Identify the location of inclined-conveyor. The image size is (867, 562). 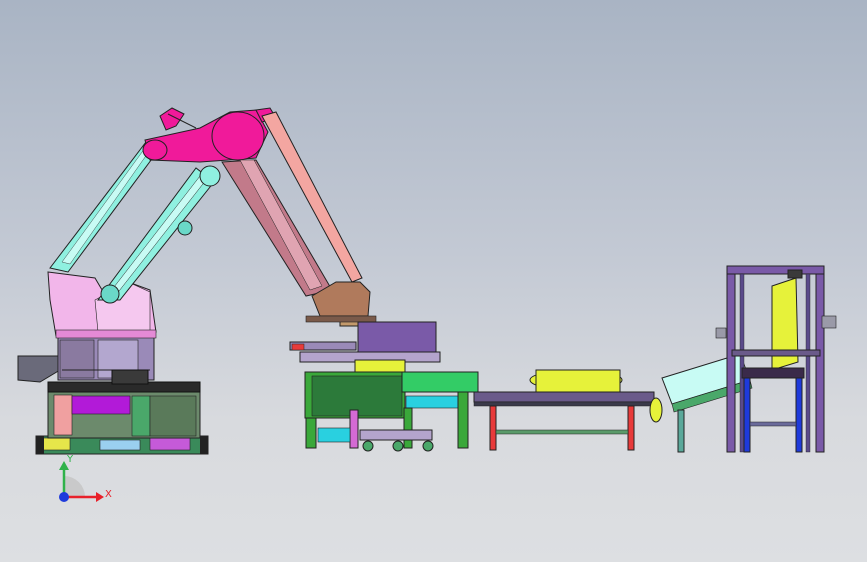
(707, 403).